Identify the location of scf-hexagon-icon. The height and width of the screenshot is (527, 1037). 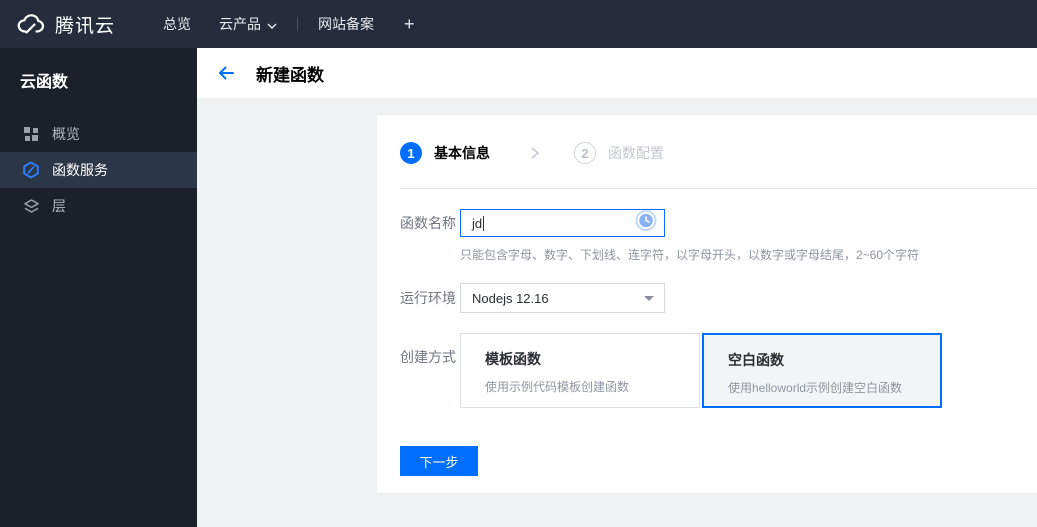
(31, 170).